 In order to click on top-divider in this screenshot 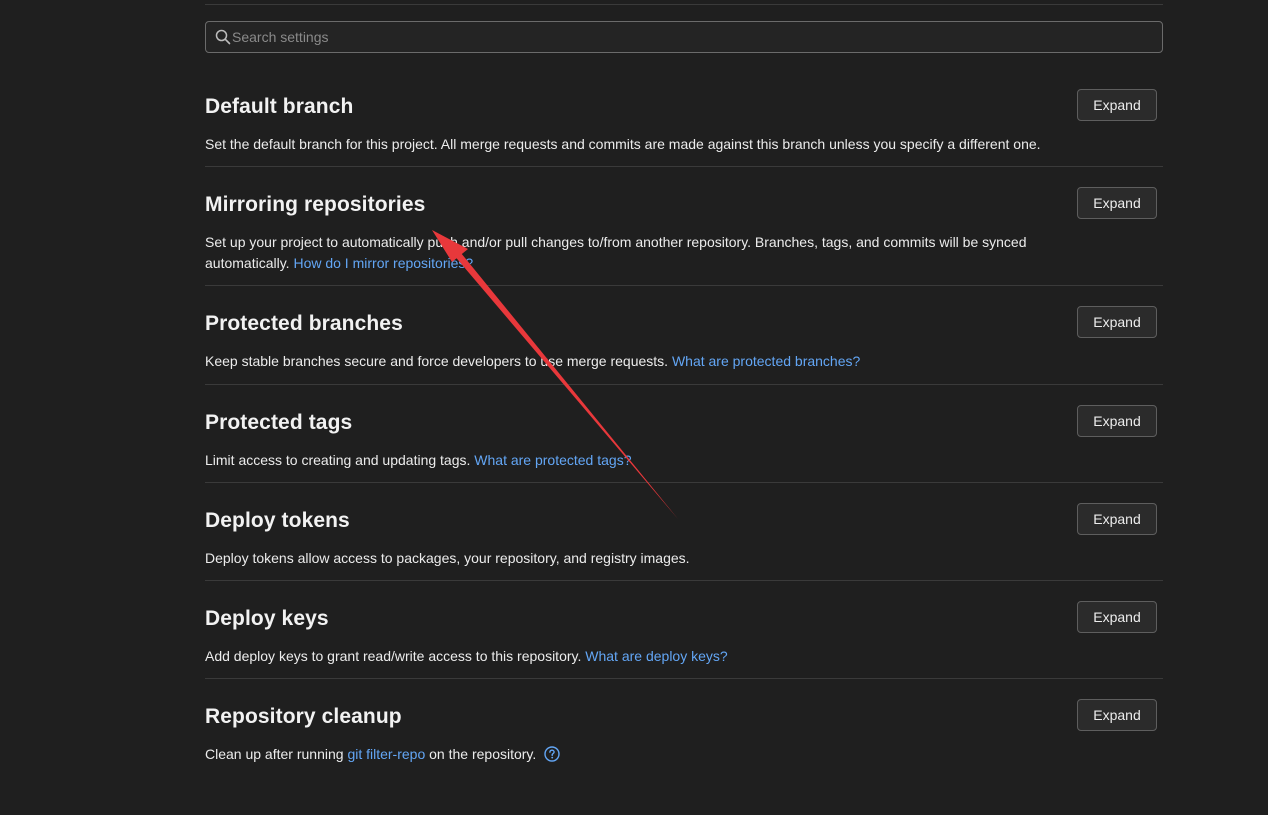, I will do `click(684, 4)`.